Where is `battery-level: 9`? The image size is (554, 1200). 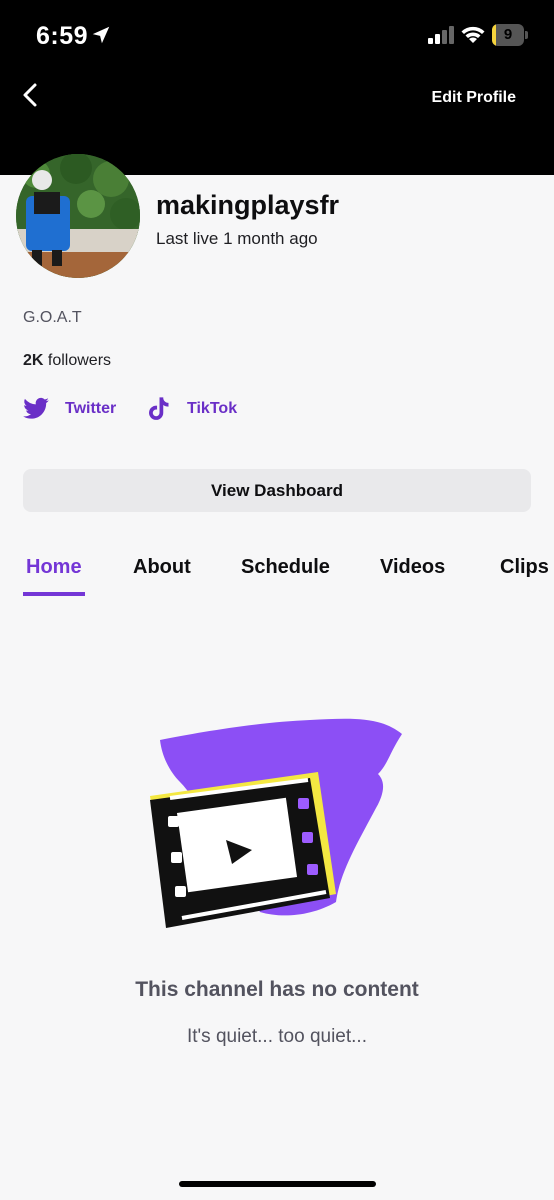 battery-level: 9 is located at coordinates (508, 34).